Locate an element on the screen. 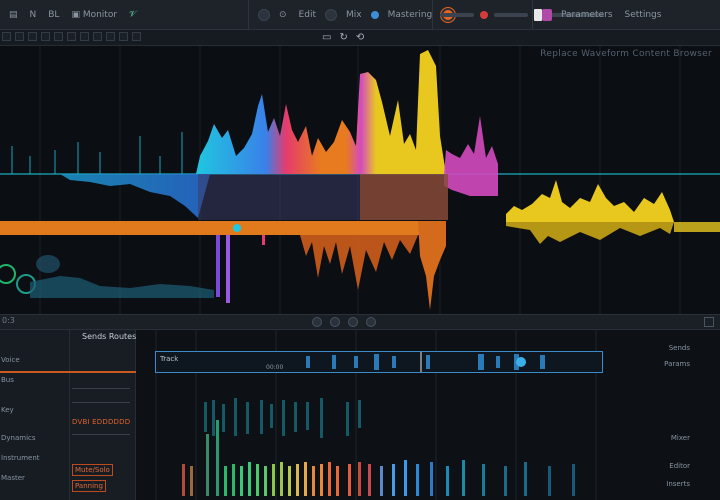 The image size is (720, 500). time-readout: 0:3 is located at coordinates (8, 320).